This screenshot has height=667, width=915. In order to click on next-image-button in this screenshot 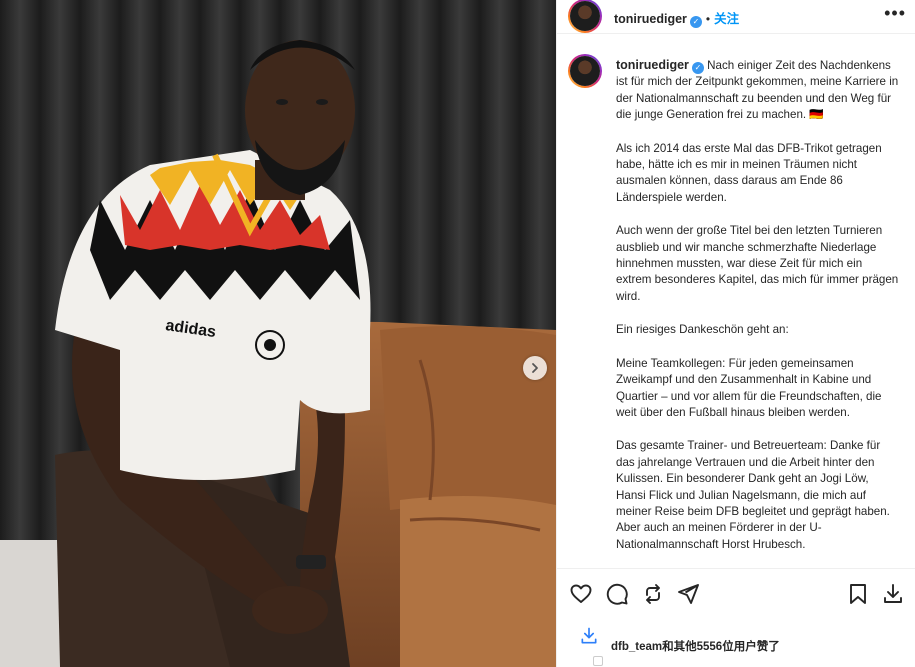, I will do `click(535, 368)`.